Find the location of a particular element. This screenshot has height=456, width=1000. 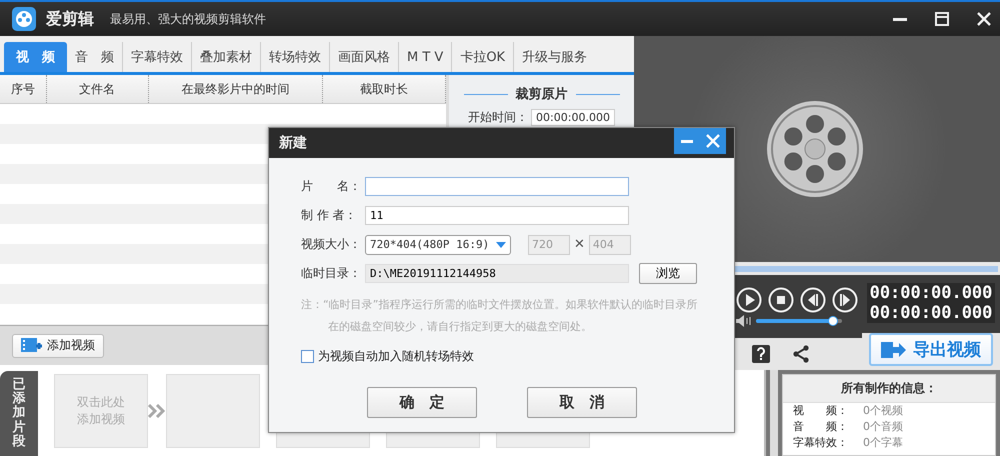

checkbox-label: 为视频自动加入随机转场特效 is located at coordinates (396, 356).